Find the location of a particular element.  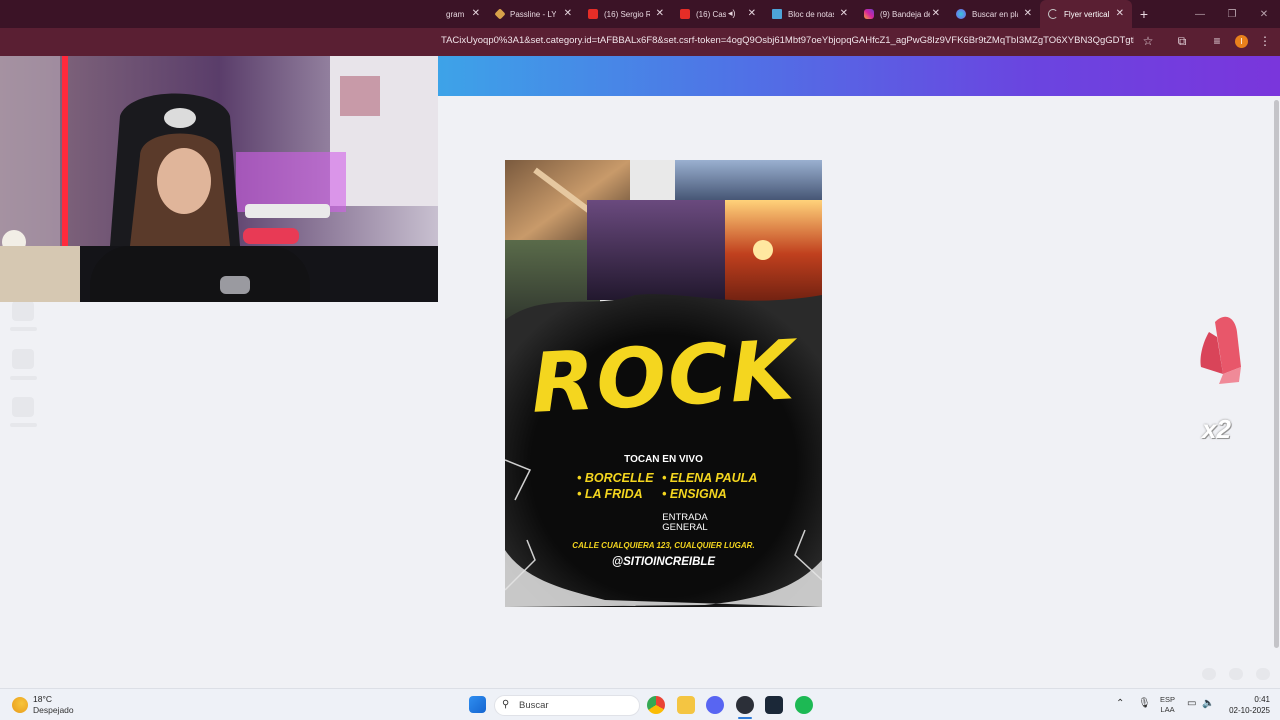

new-tab-button: + is located at coordinates (1144, 14).